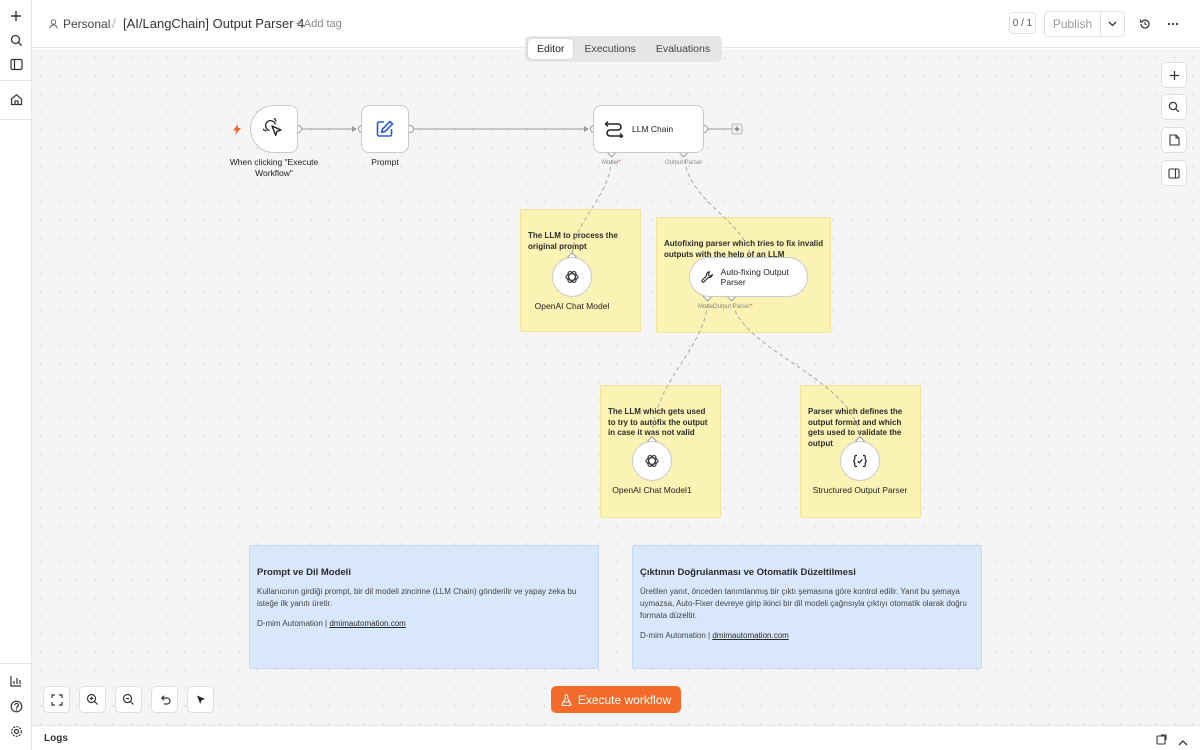 This screenshot has height=750, width=1200. What do you see at coordinates (616, 737) in the screenshot?
I see `logs-panel-bar: Logs` at bounding box center [616, 737].